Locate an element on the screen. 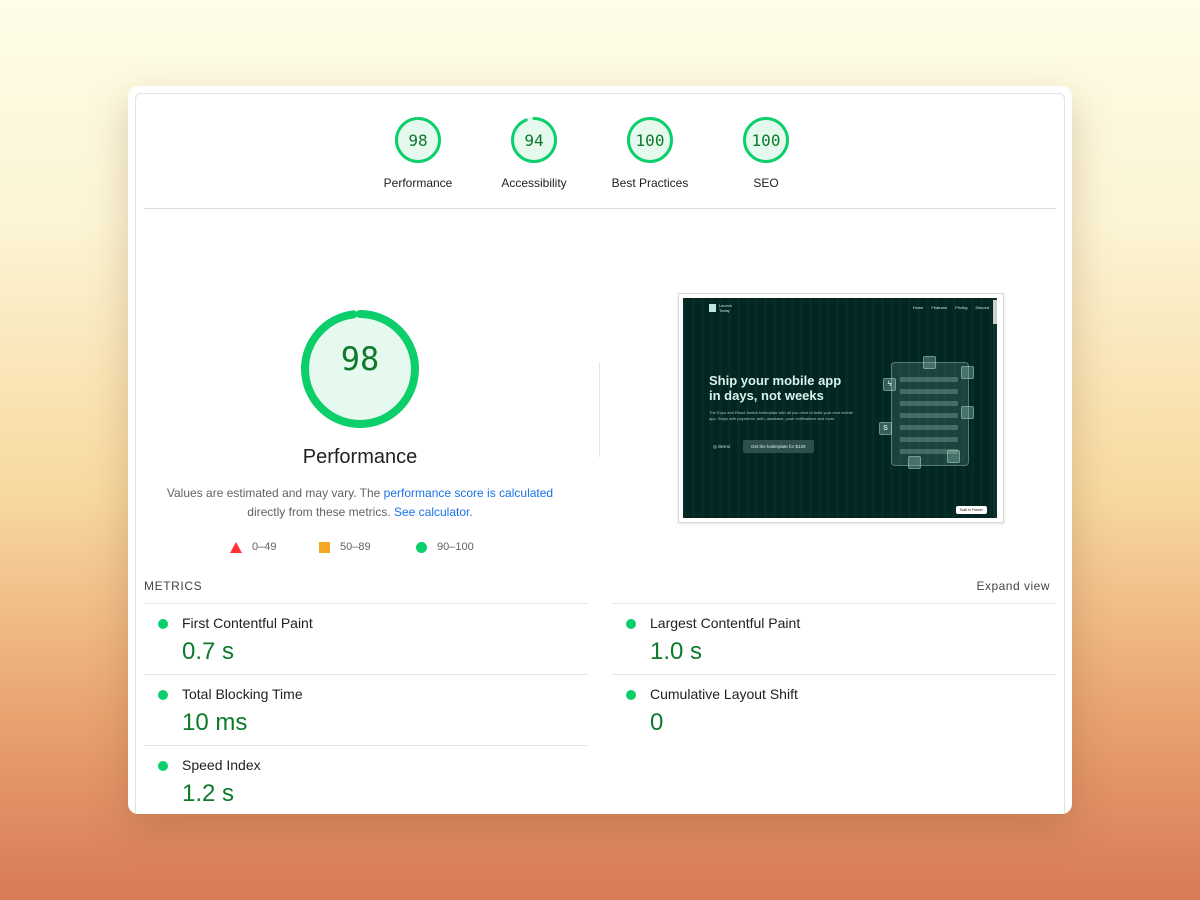  metric-si: Speed Index 1.2 s is located at coordinates (366, 779).